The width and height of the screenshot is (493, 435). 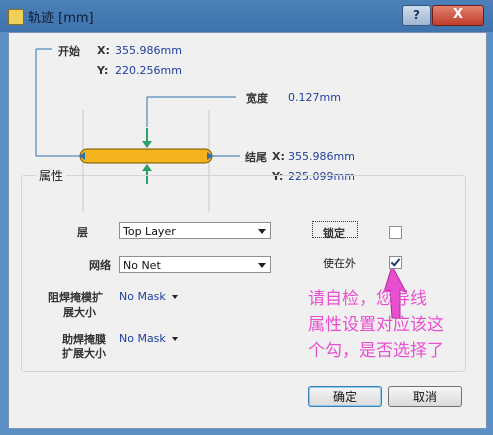 I want to click on annotation-line-2: 属性设置对应该这, so click(x=376, y=325).